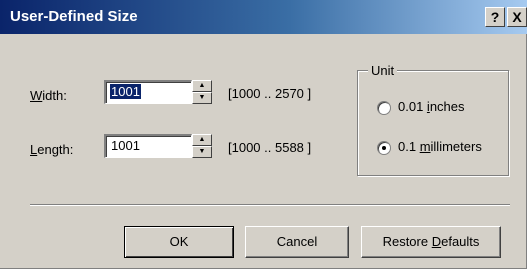  Describe the element at coordinates (74, 16) in the screenshot. I see `dialog-title: User-Defined Size` at that location.